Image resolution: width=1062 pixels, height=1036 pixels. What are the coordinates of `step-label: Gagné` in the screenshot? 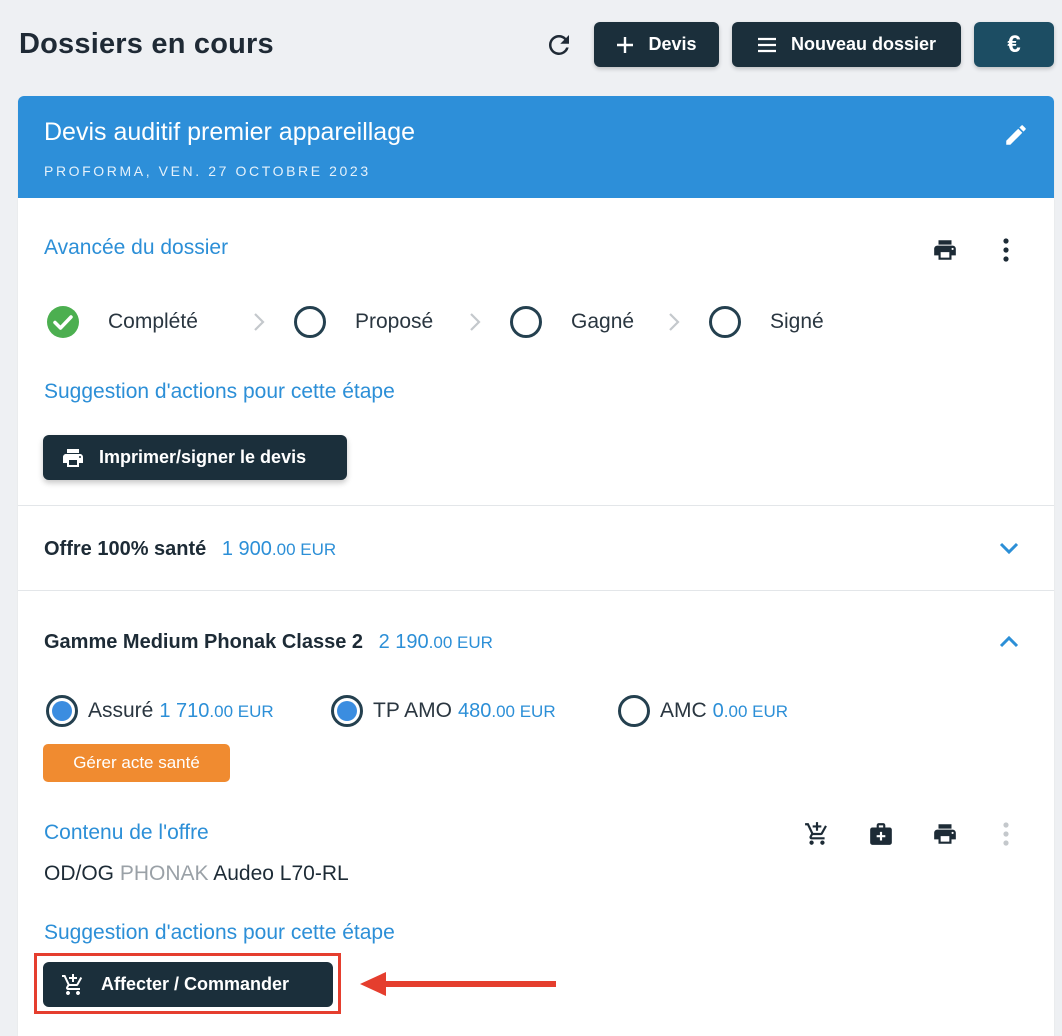 It's located at (603, 321).